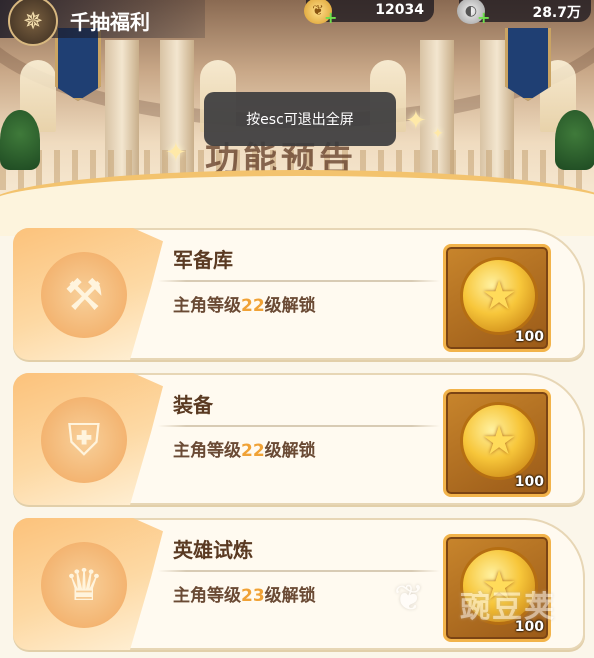 The width and height of the screenshot is (594, 658). What do you see at coordinates (253, 596) in the screenshot?
I see `unlock-level: 23` at bounding box center [253, 596].